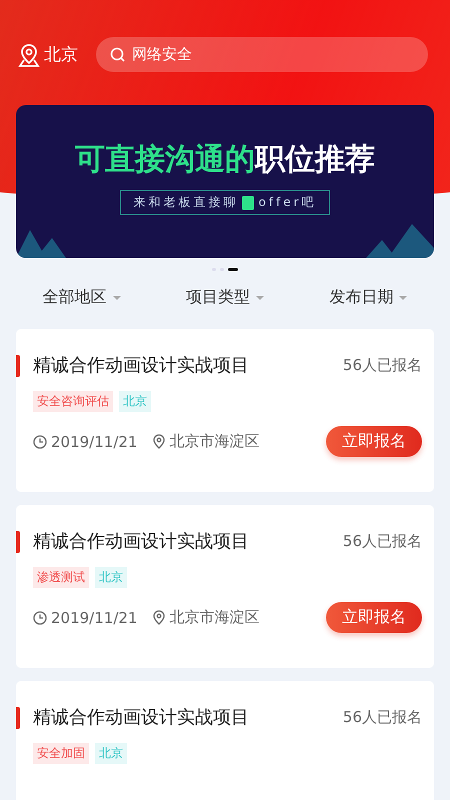  What do you see at coordinates (81, 297) in the screenshot?
I see `filter-dropdown: 全部地区` at bounding box center [81, 297].